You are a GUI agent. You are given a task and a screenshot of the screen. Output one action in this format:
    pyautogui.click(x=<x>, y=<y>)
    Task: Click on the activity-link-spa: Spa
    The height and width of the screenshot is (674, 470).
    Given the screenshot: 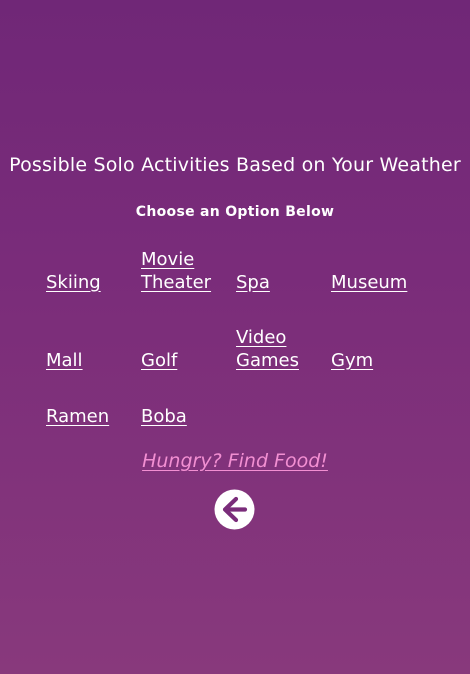 What is the action you would take?
    pyautogui.click(x=253, y=282)
    